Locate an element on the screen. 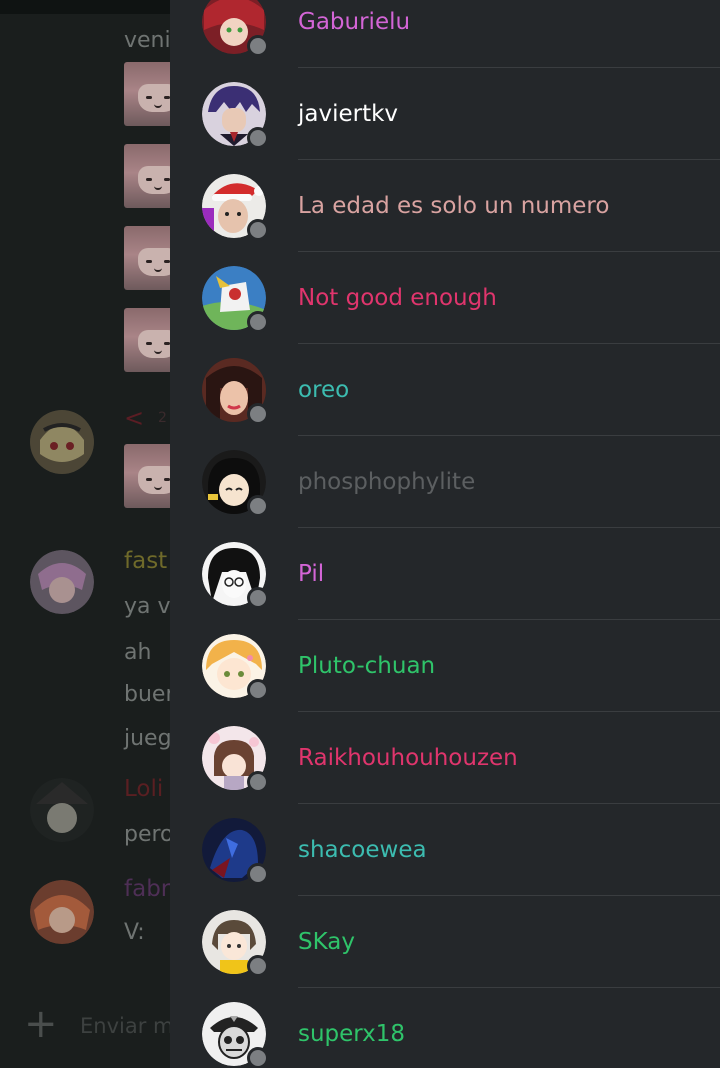  member-row: Pil is located at coordinates (445, 574).